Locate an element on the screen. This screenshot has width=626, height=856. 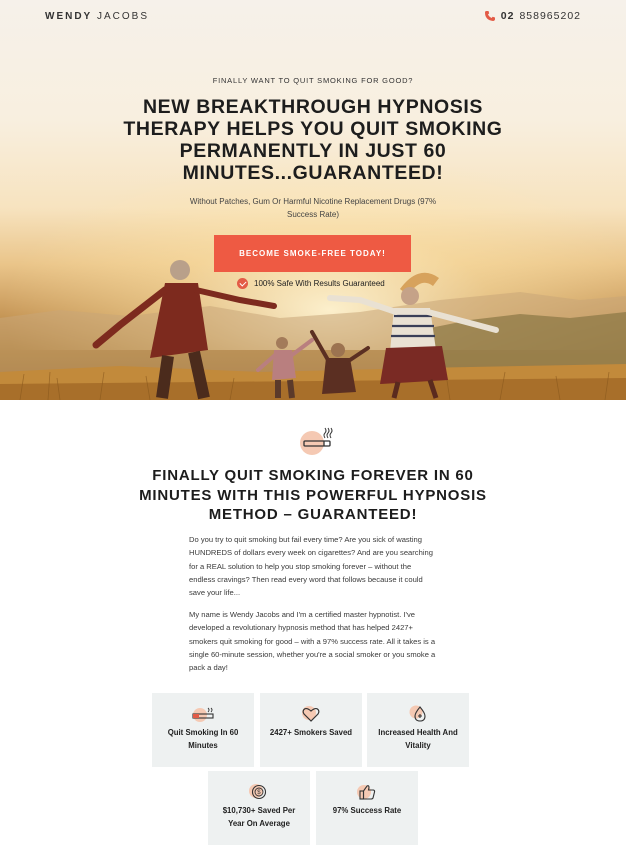
phone-icon is located at coordinates (489, 16).